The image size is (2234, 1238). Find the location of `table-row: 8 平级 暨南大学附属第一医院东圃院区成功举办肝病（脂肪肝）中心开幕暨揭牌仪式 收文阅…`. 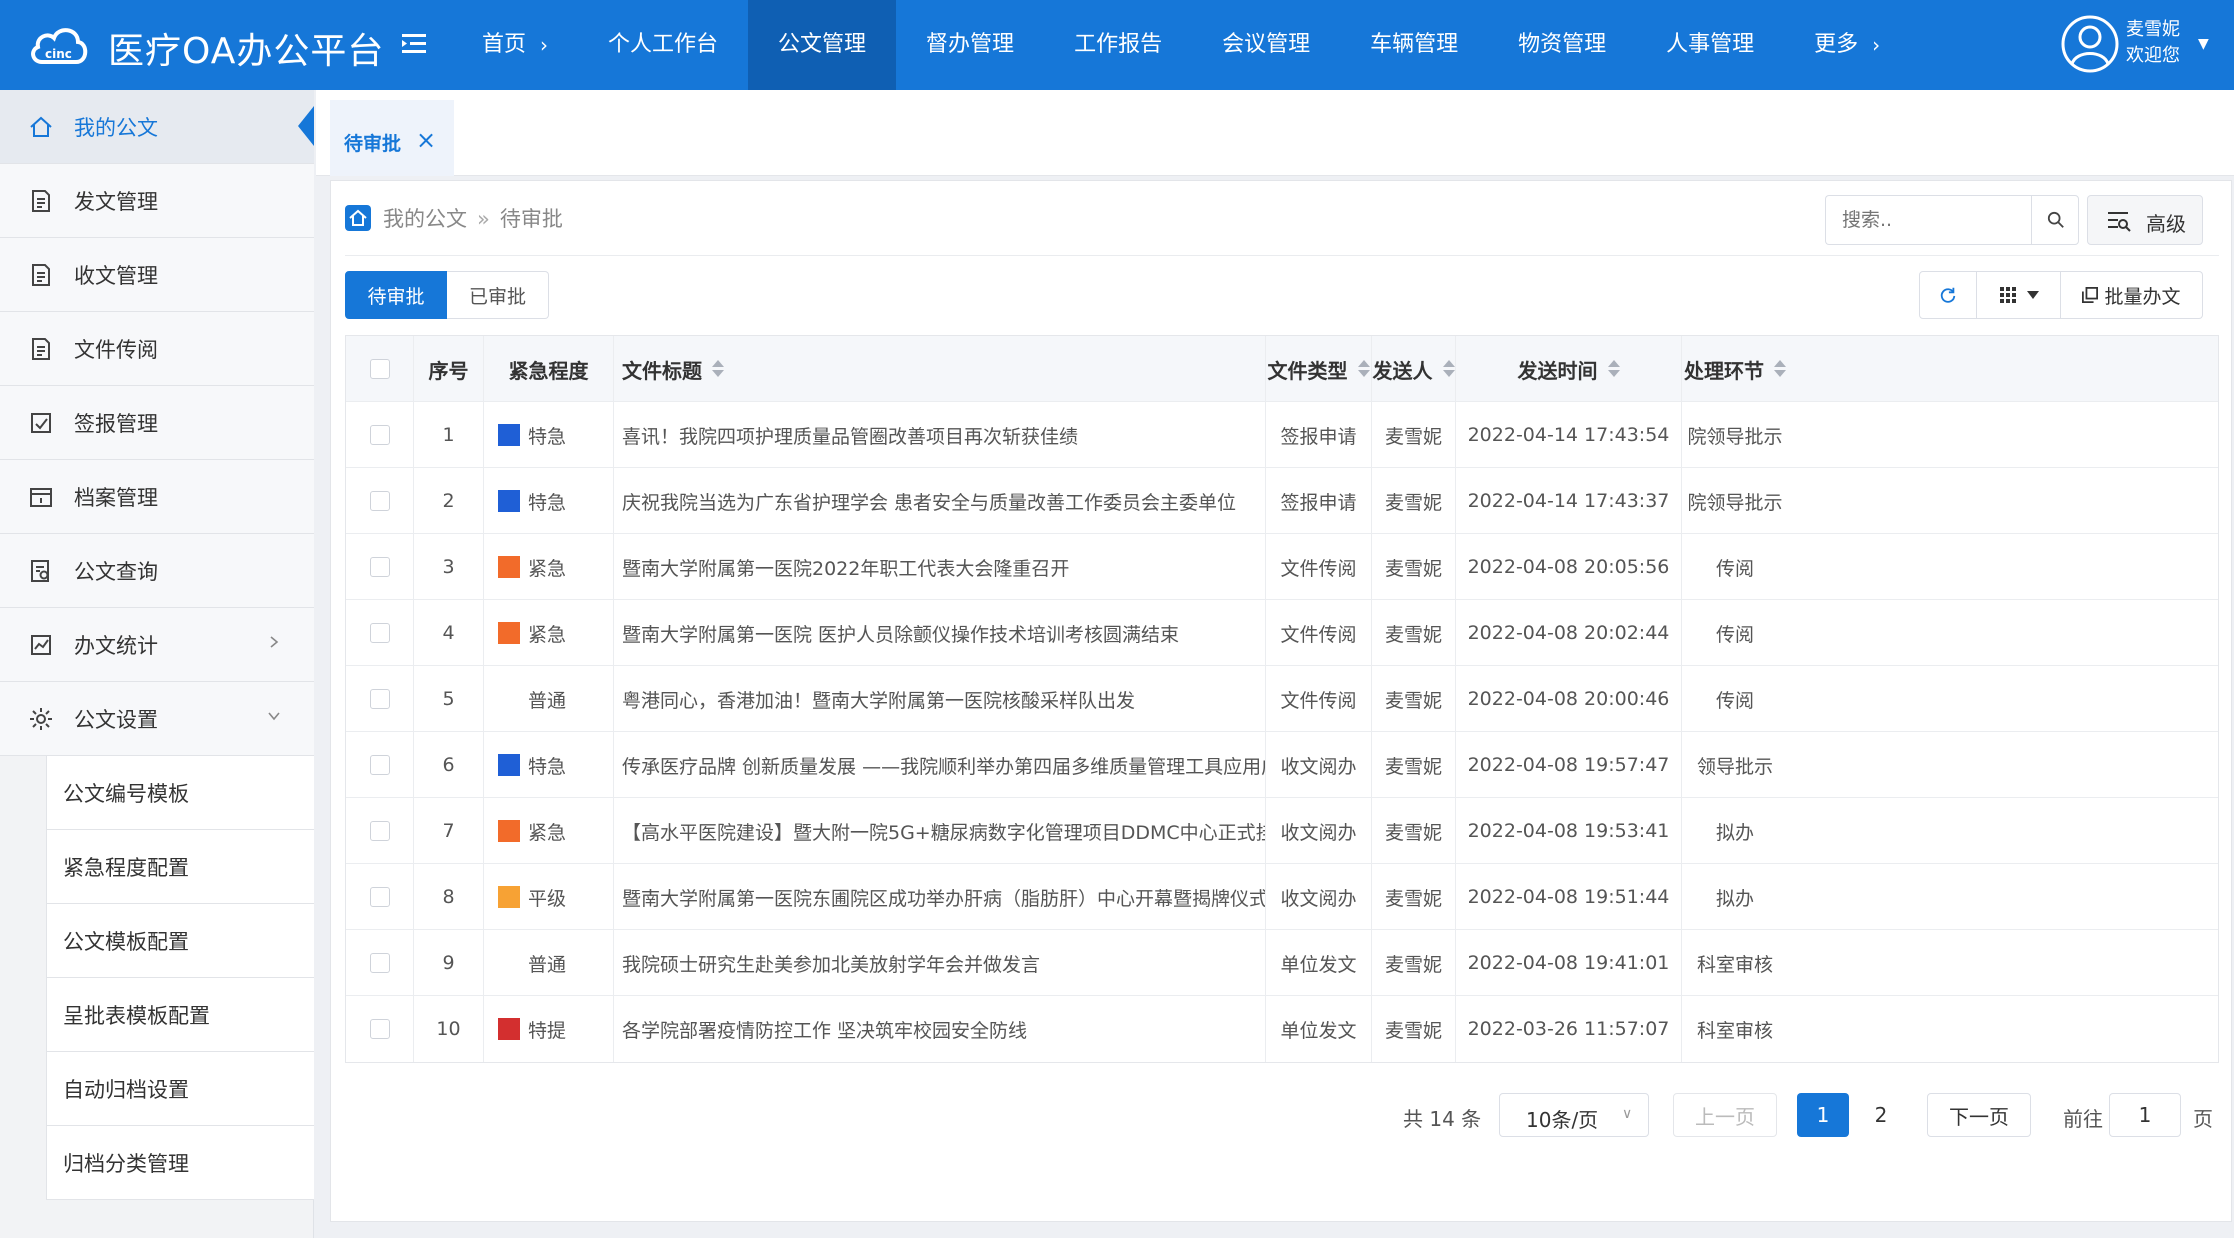

table-row: 8 平级 暨南大学附属第一医院东圃院区成功举办肝病（脂肪肝）中心开幕暨揭牌仪式 收文阅… is located at coordinates (1282, 897).